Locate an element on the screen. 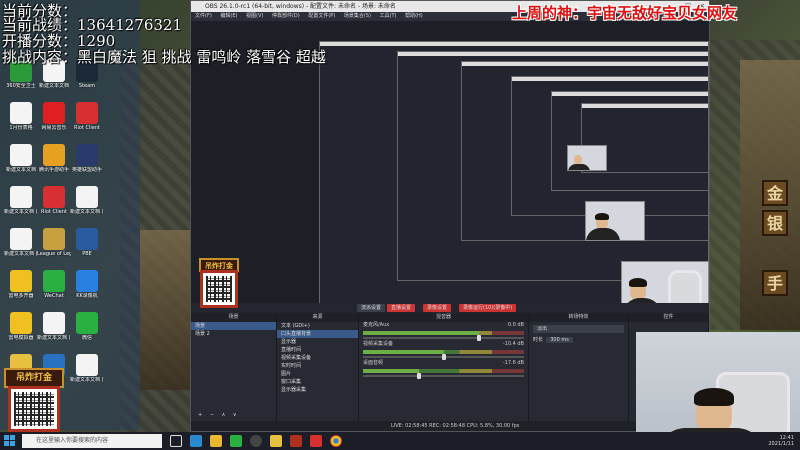  desktop-icon: 1月份表格 is located at coordinates (21, 116).